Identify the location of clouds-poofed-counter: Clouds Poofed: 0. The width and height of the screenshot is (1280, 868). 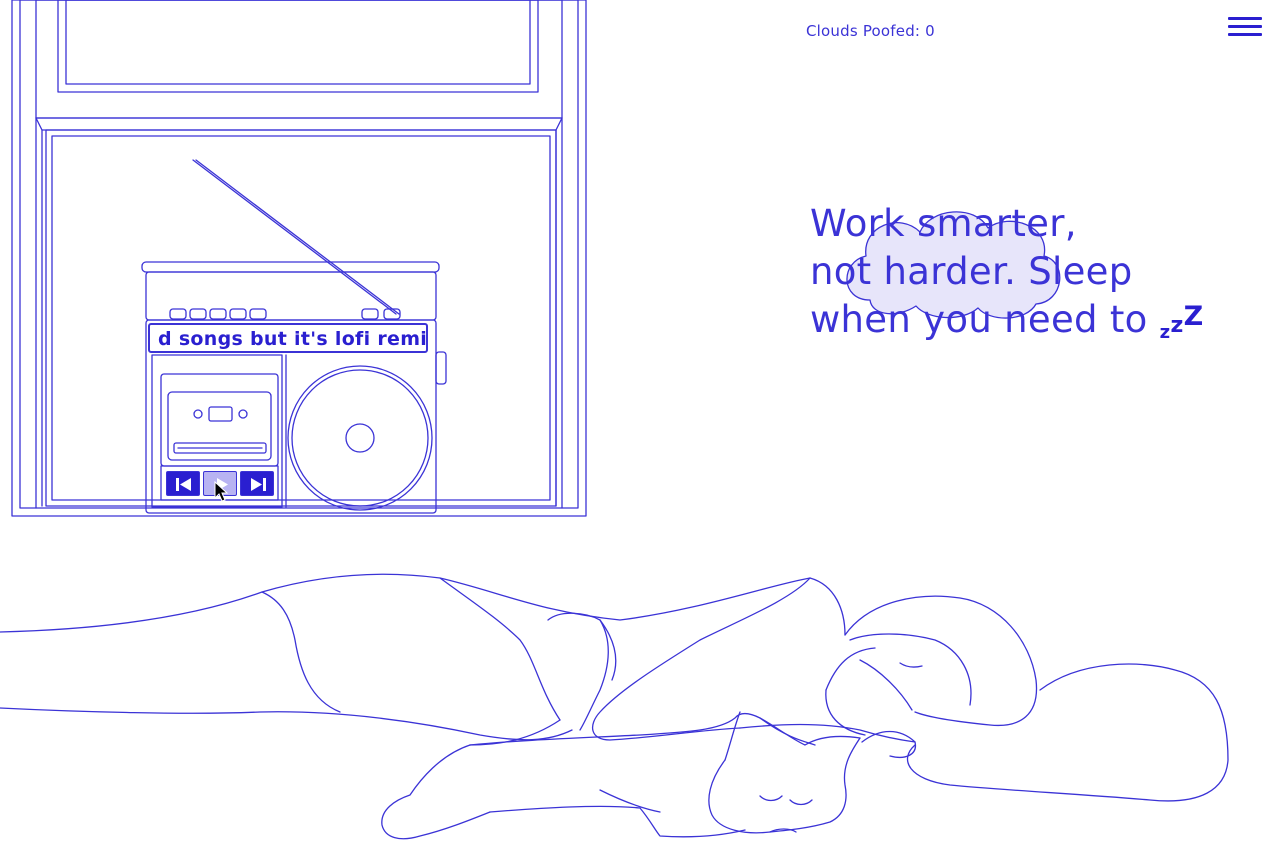
(870, 31).